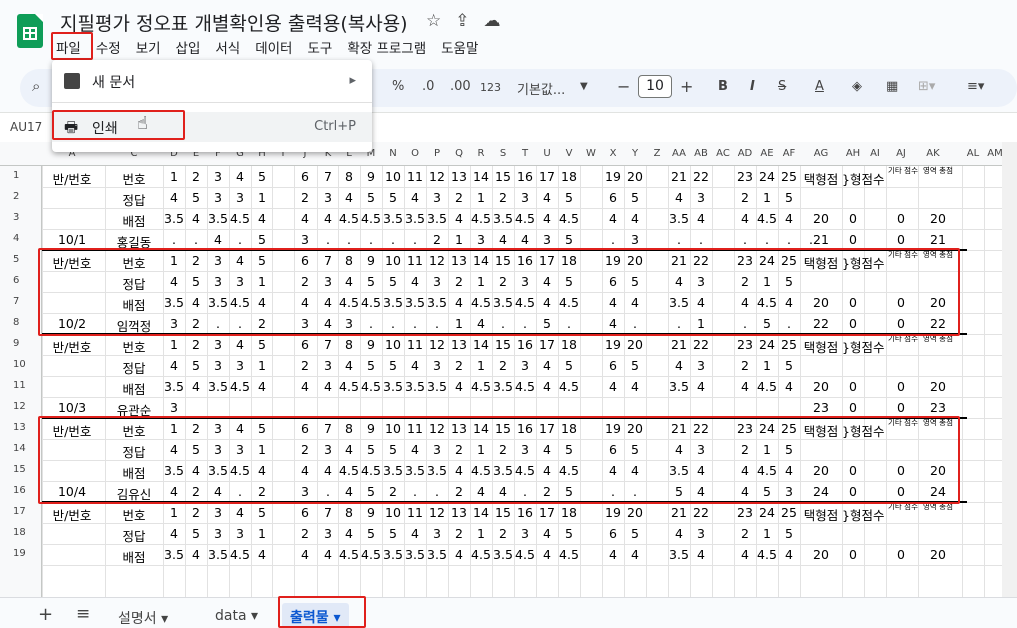 Image resolution: width=1017 pixels, height=628 pixels. I want to click on question-number: 8, so click(349, 512).